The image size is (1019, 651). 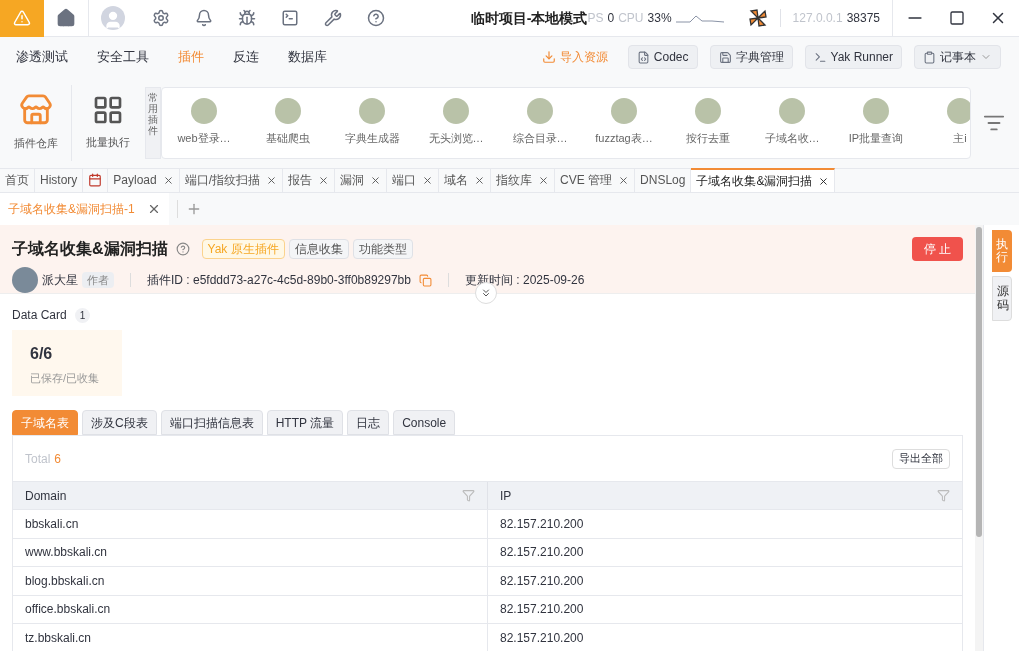 I want to click on cpu-value: 33%, so click(x=659, y=18).